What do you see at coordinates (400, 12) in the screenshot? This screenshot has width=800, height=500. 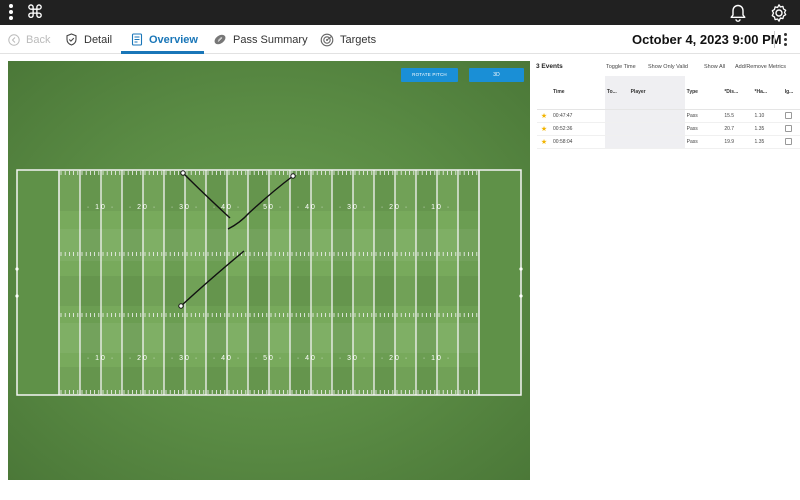 I see `top-bar: ⌘` at bounding box center [400, 12].